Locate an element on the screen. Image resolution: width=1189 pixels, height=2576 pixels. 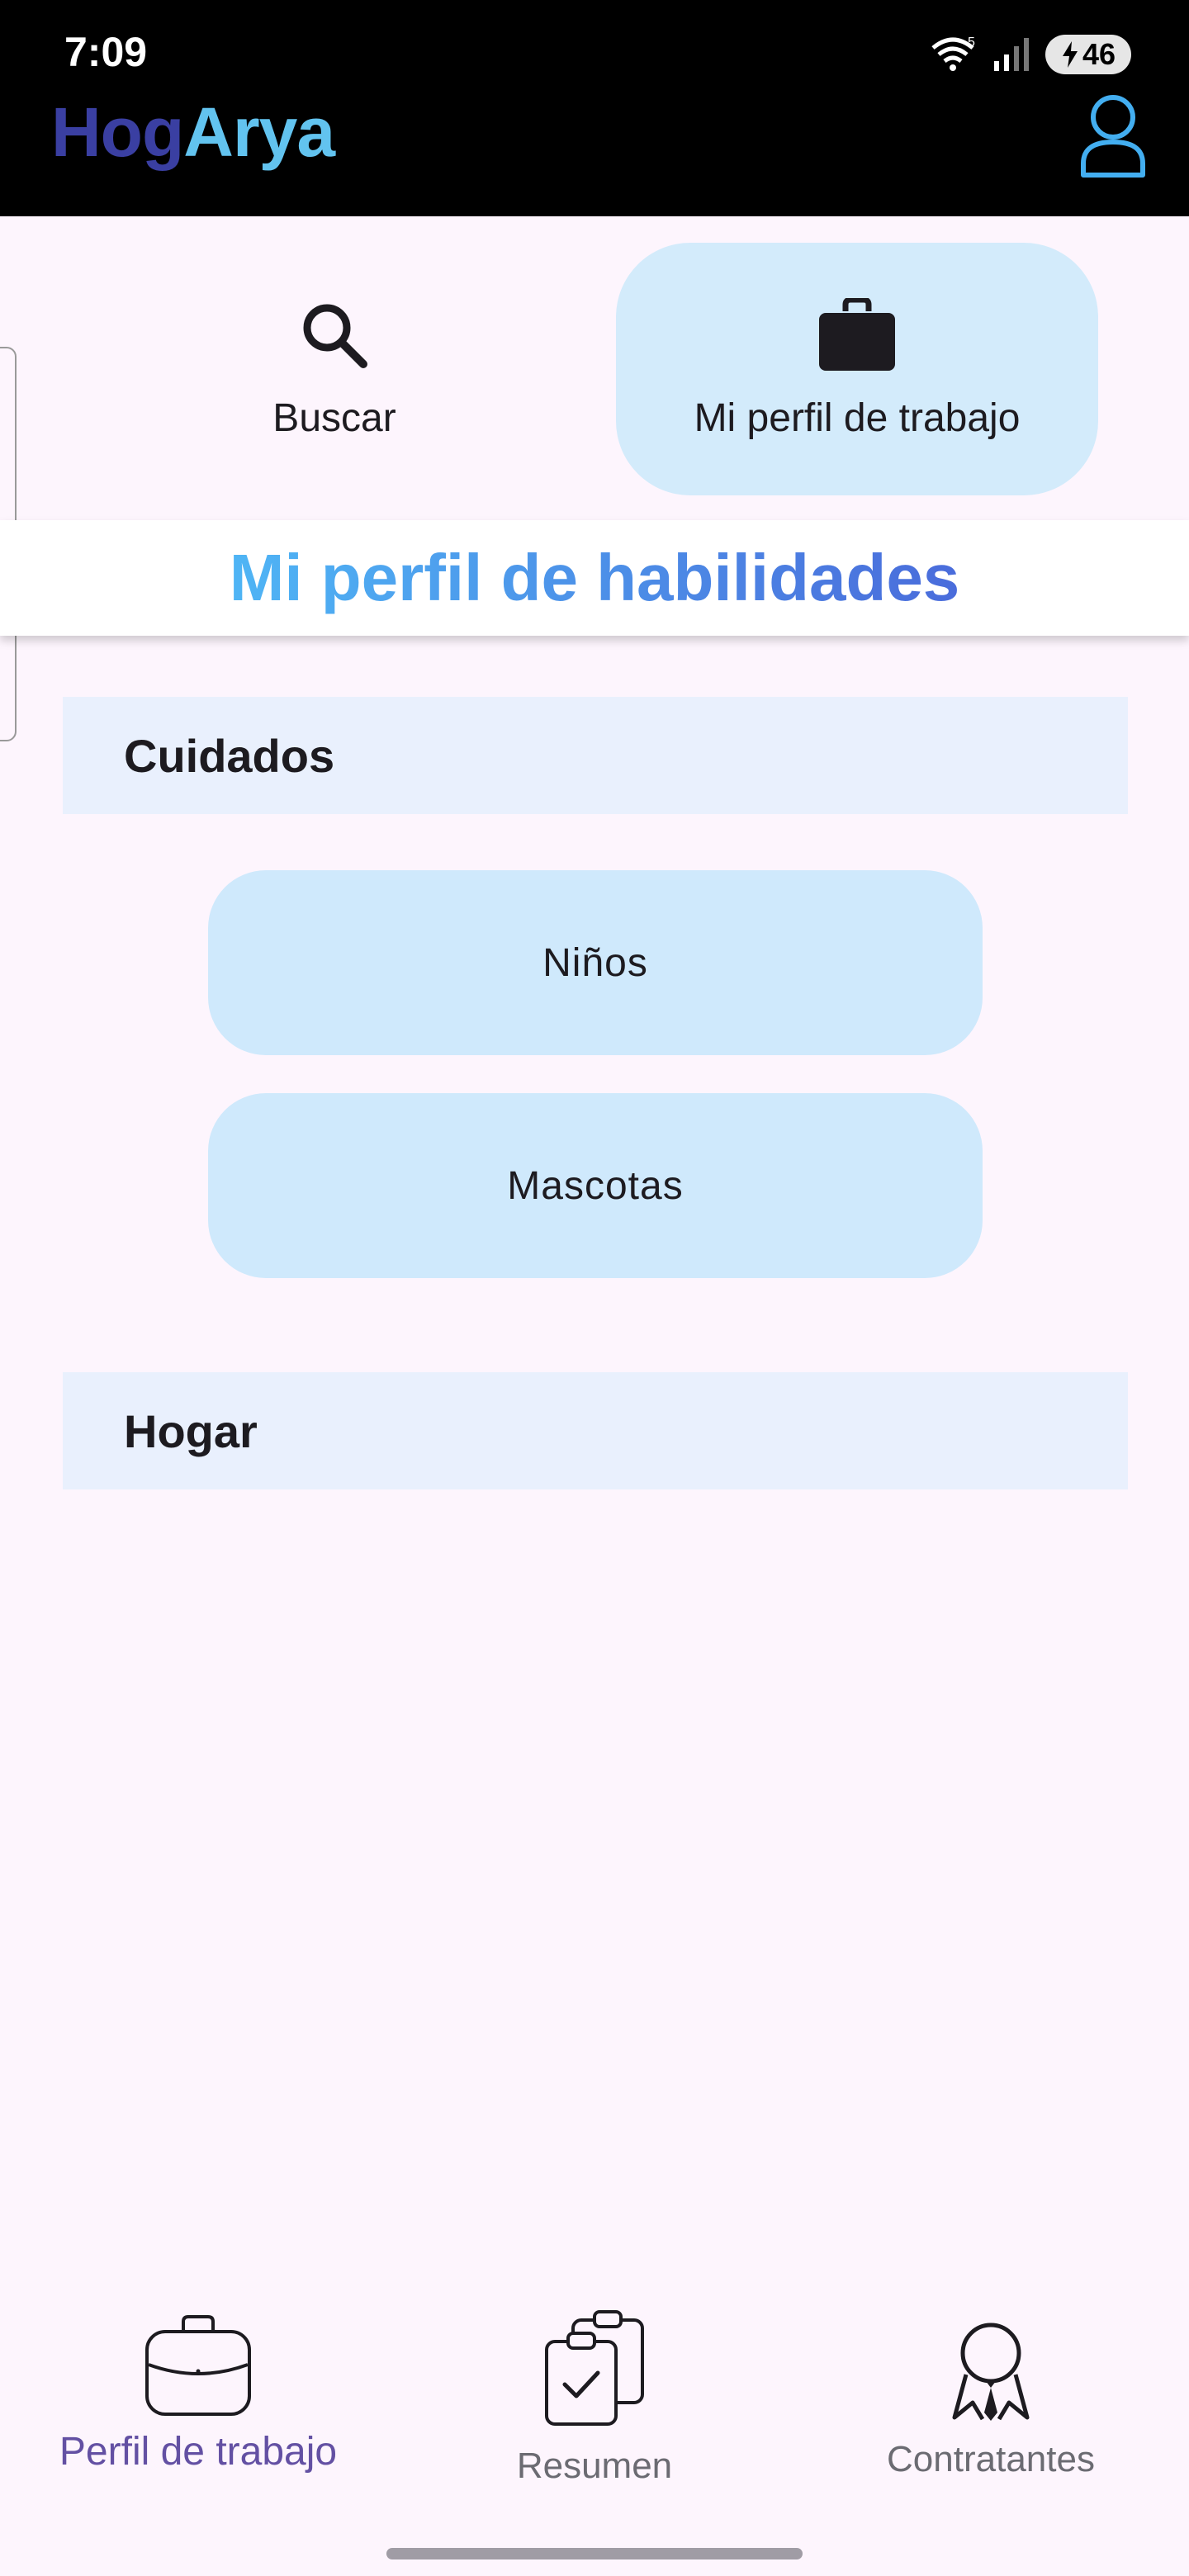
person-icon is located at coordinates (1113, 135).